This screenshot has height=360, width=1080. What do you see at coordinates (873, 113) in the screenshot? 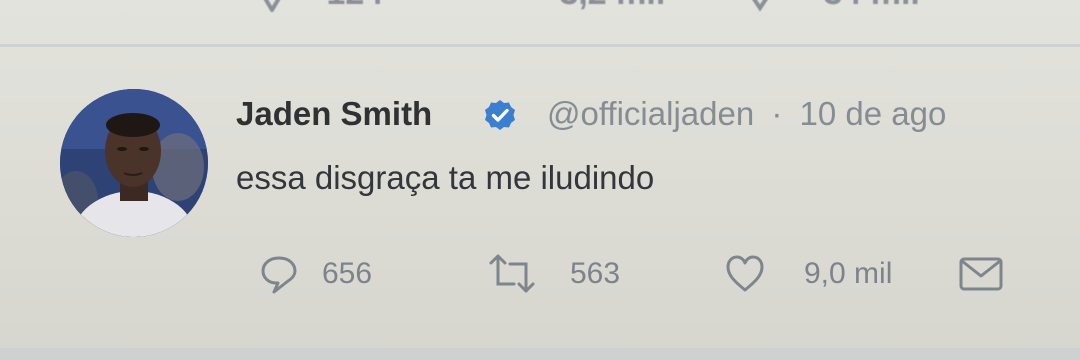
I see `tweet-date: 10 de ago` at bounding box center [873, 113].